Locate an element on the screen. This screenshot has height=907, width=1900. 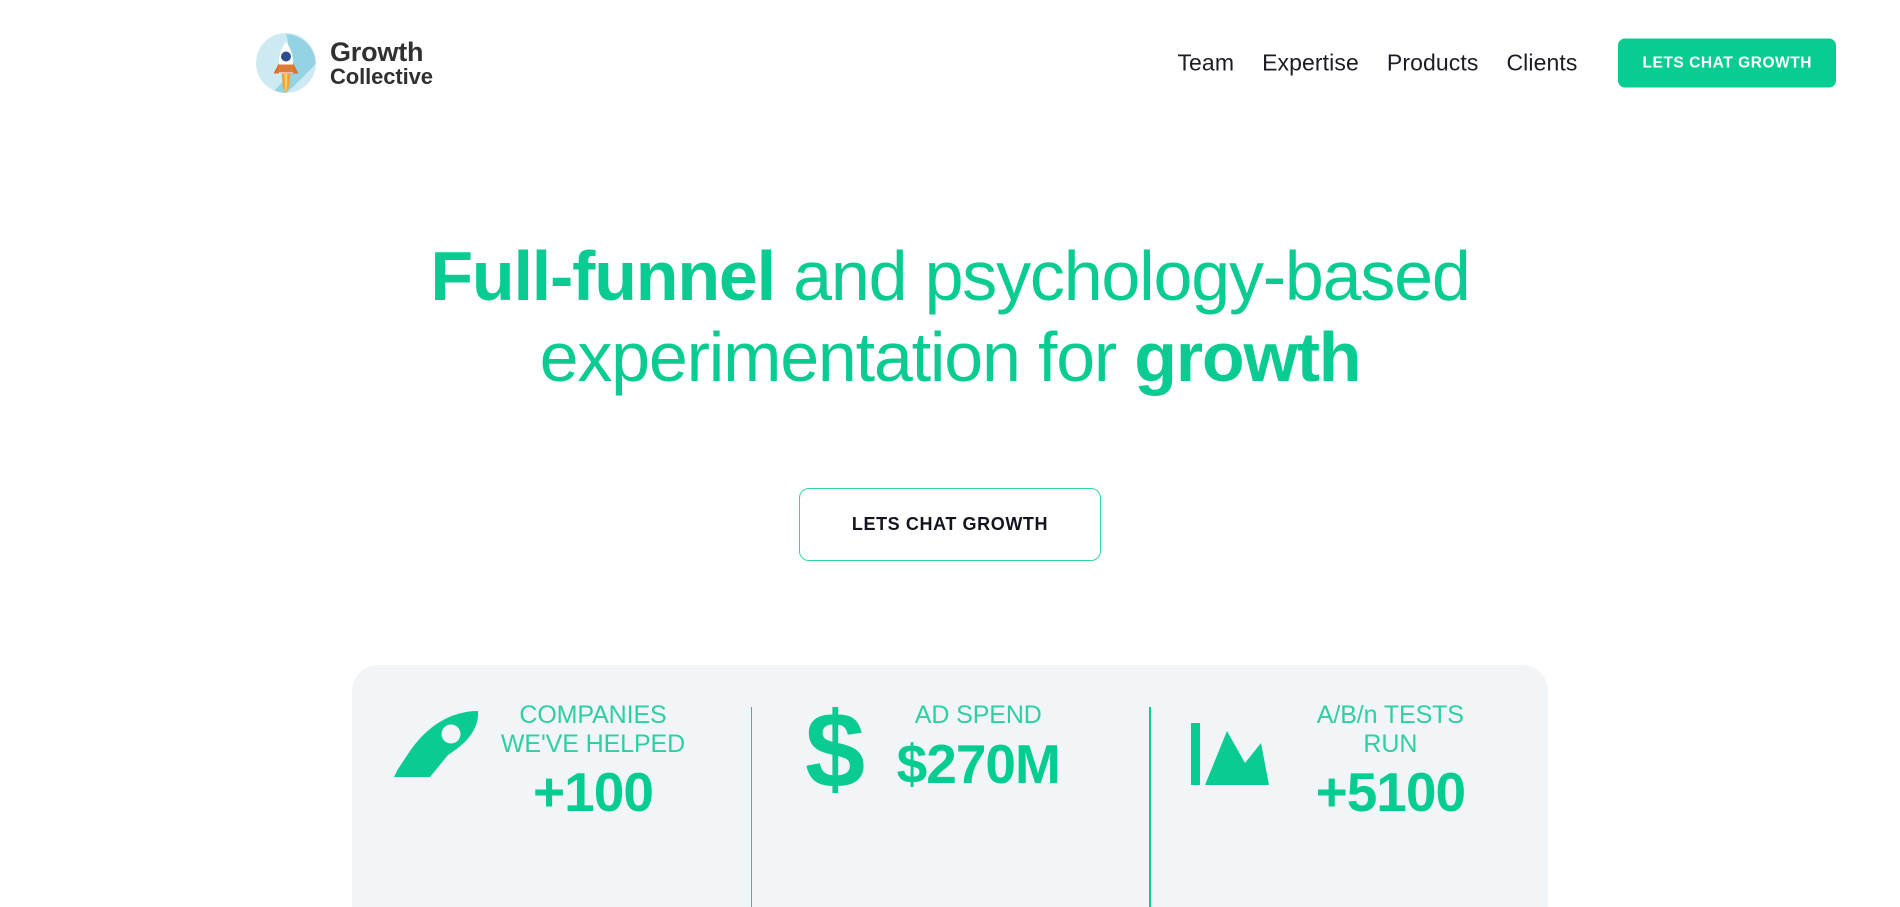
stat-companies-helped: COMPANIES WE'VE HELPED +100 is located at coordinates (551, 761).